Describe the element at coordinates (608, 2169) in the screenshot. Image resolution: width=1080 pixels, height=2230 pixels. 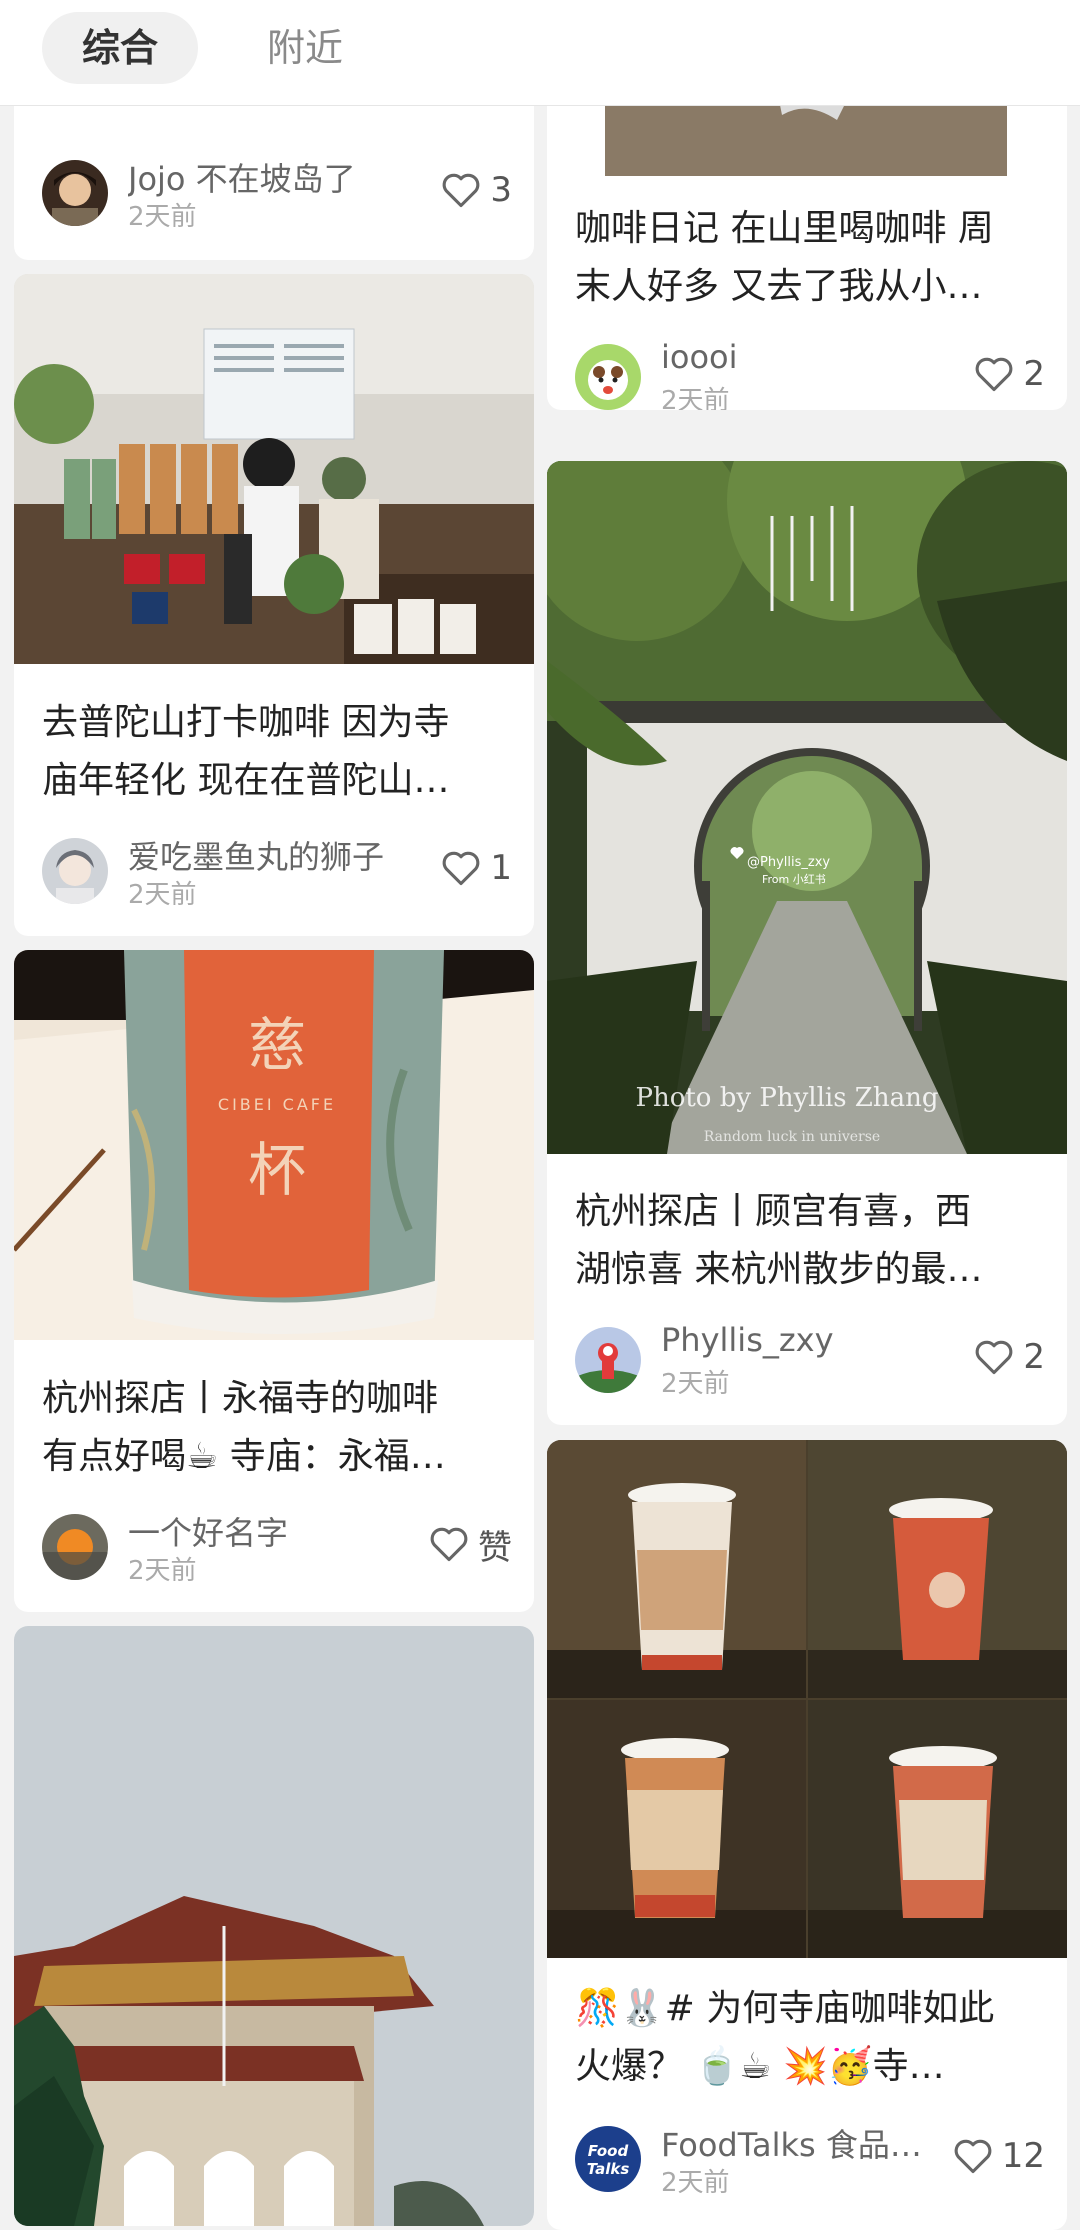
I see `svg-text: Talks` at that location.